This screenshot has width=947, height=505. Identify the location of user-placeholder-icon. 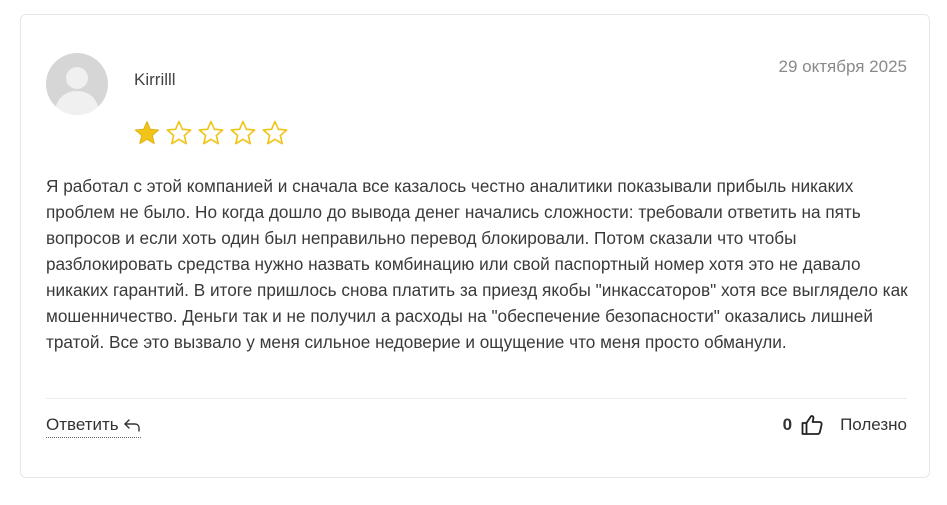
(77, 84).